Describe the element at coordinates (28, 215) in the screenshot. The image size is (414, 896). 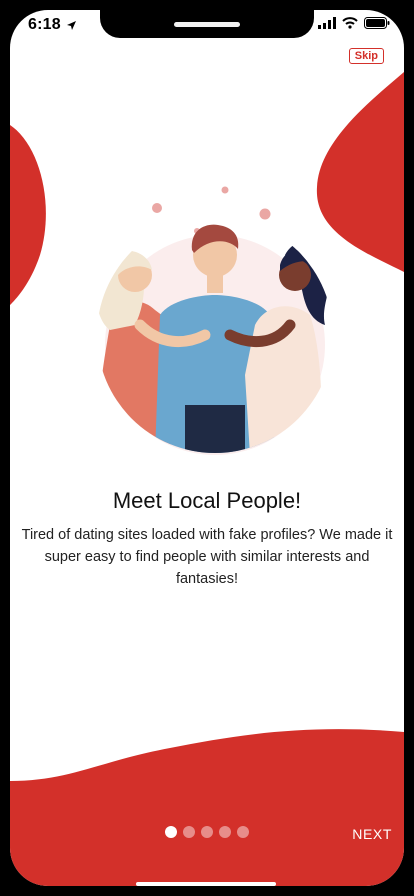
I see `left-red-blob` at that location.